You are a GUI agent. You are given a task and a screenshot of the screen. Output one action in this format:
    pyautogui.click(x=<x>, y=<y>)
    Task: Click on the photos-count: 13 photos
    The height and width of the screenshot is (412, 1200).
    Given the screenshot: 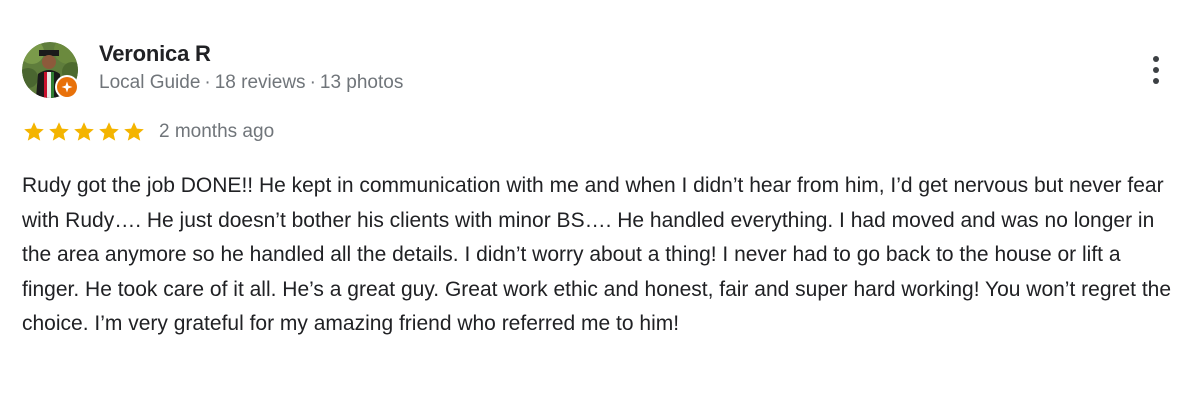 What is the action you would take?
    pyautogui.click(x=361, y=82)
    